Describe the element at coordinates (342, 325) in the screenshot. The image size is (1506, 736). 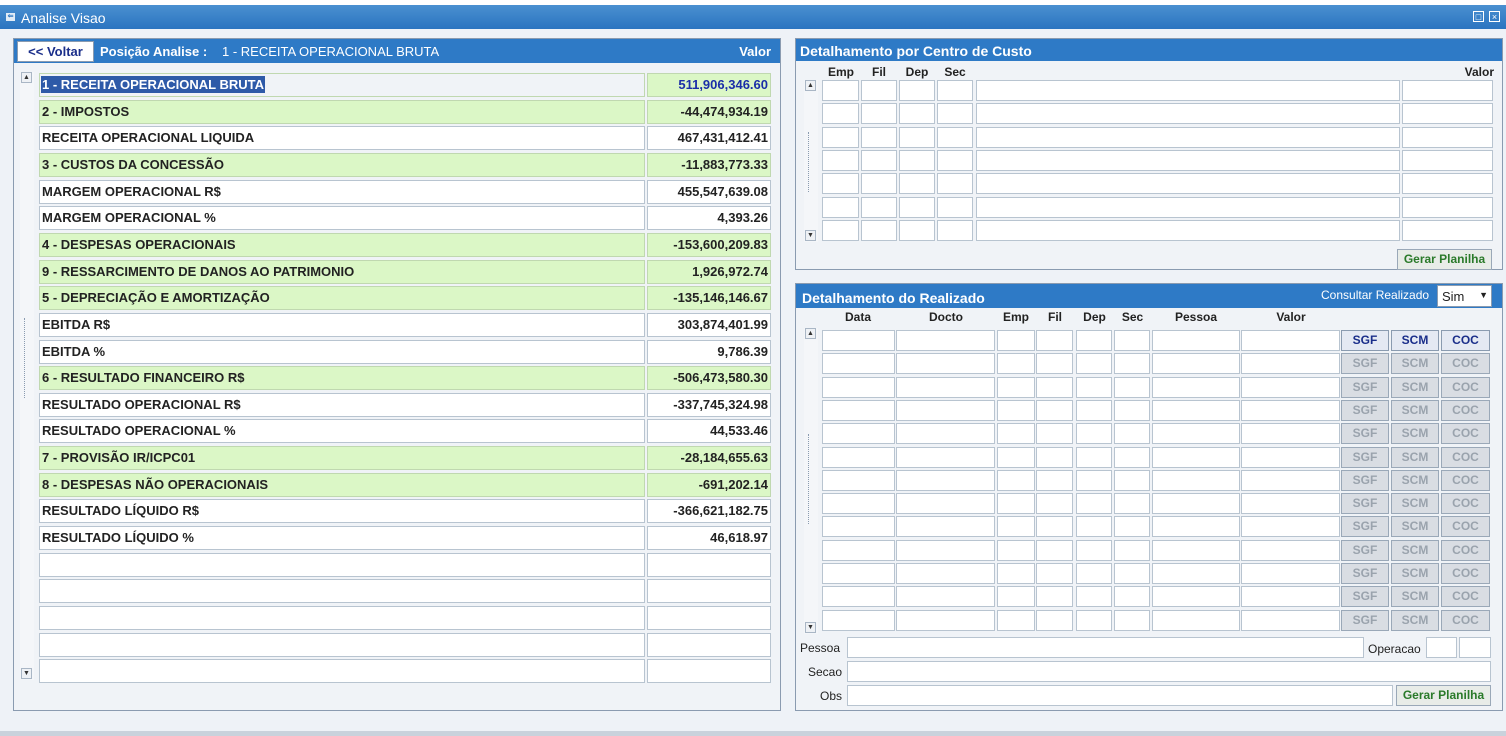
I see `row-label: EBITDA R$` at that location.